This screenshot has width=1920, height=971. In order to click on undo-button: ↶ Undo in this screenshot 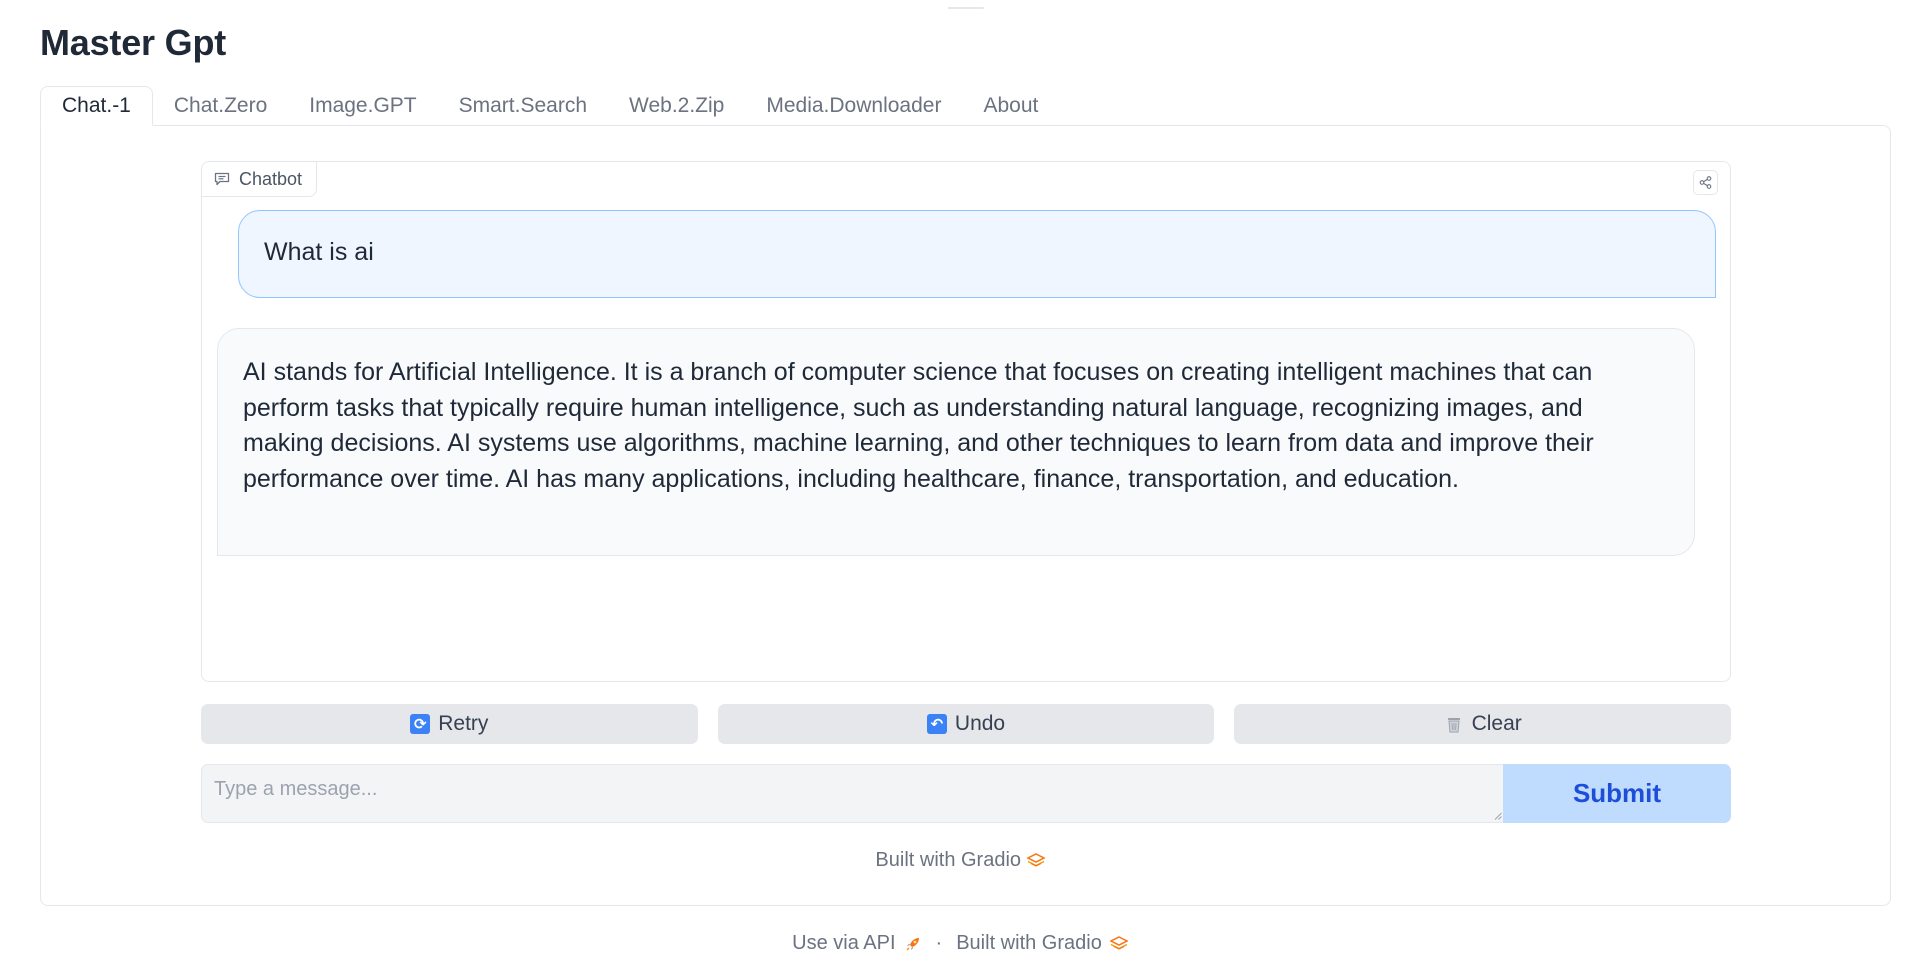, I will do `click(966, 724)`.